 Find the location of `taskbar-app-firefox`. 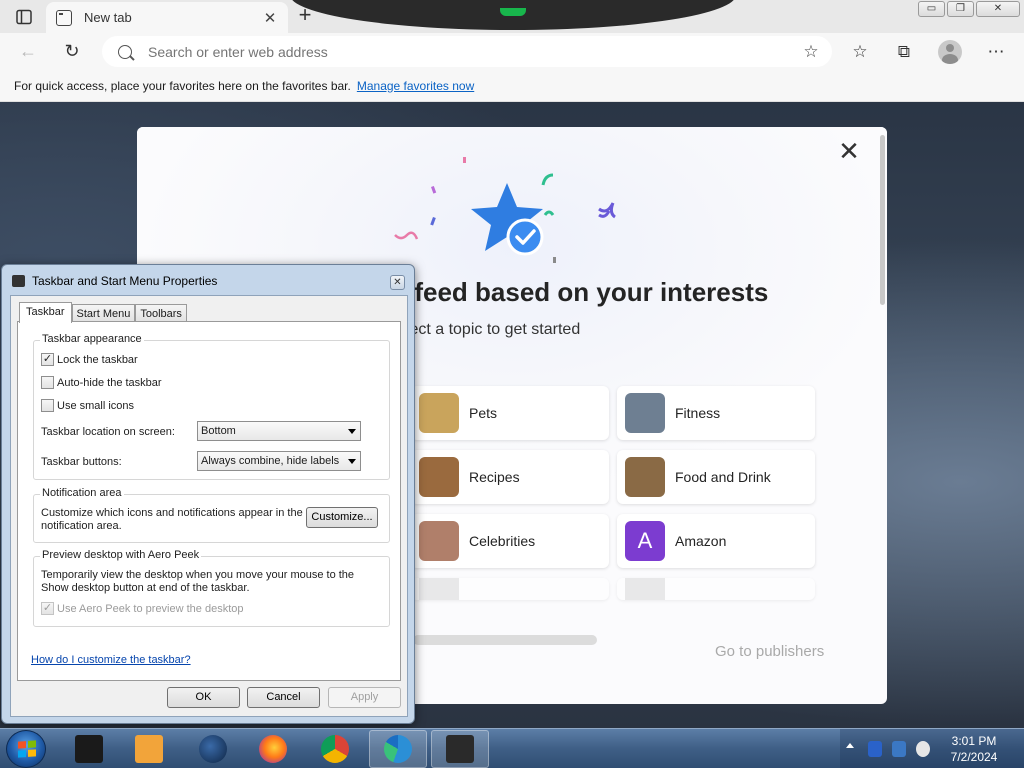

taskbar-app-firefox is located at coordinates (273, 749).